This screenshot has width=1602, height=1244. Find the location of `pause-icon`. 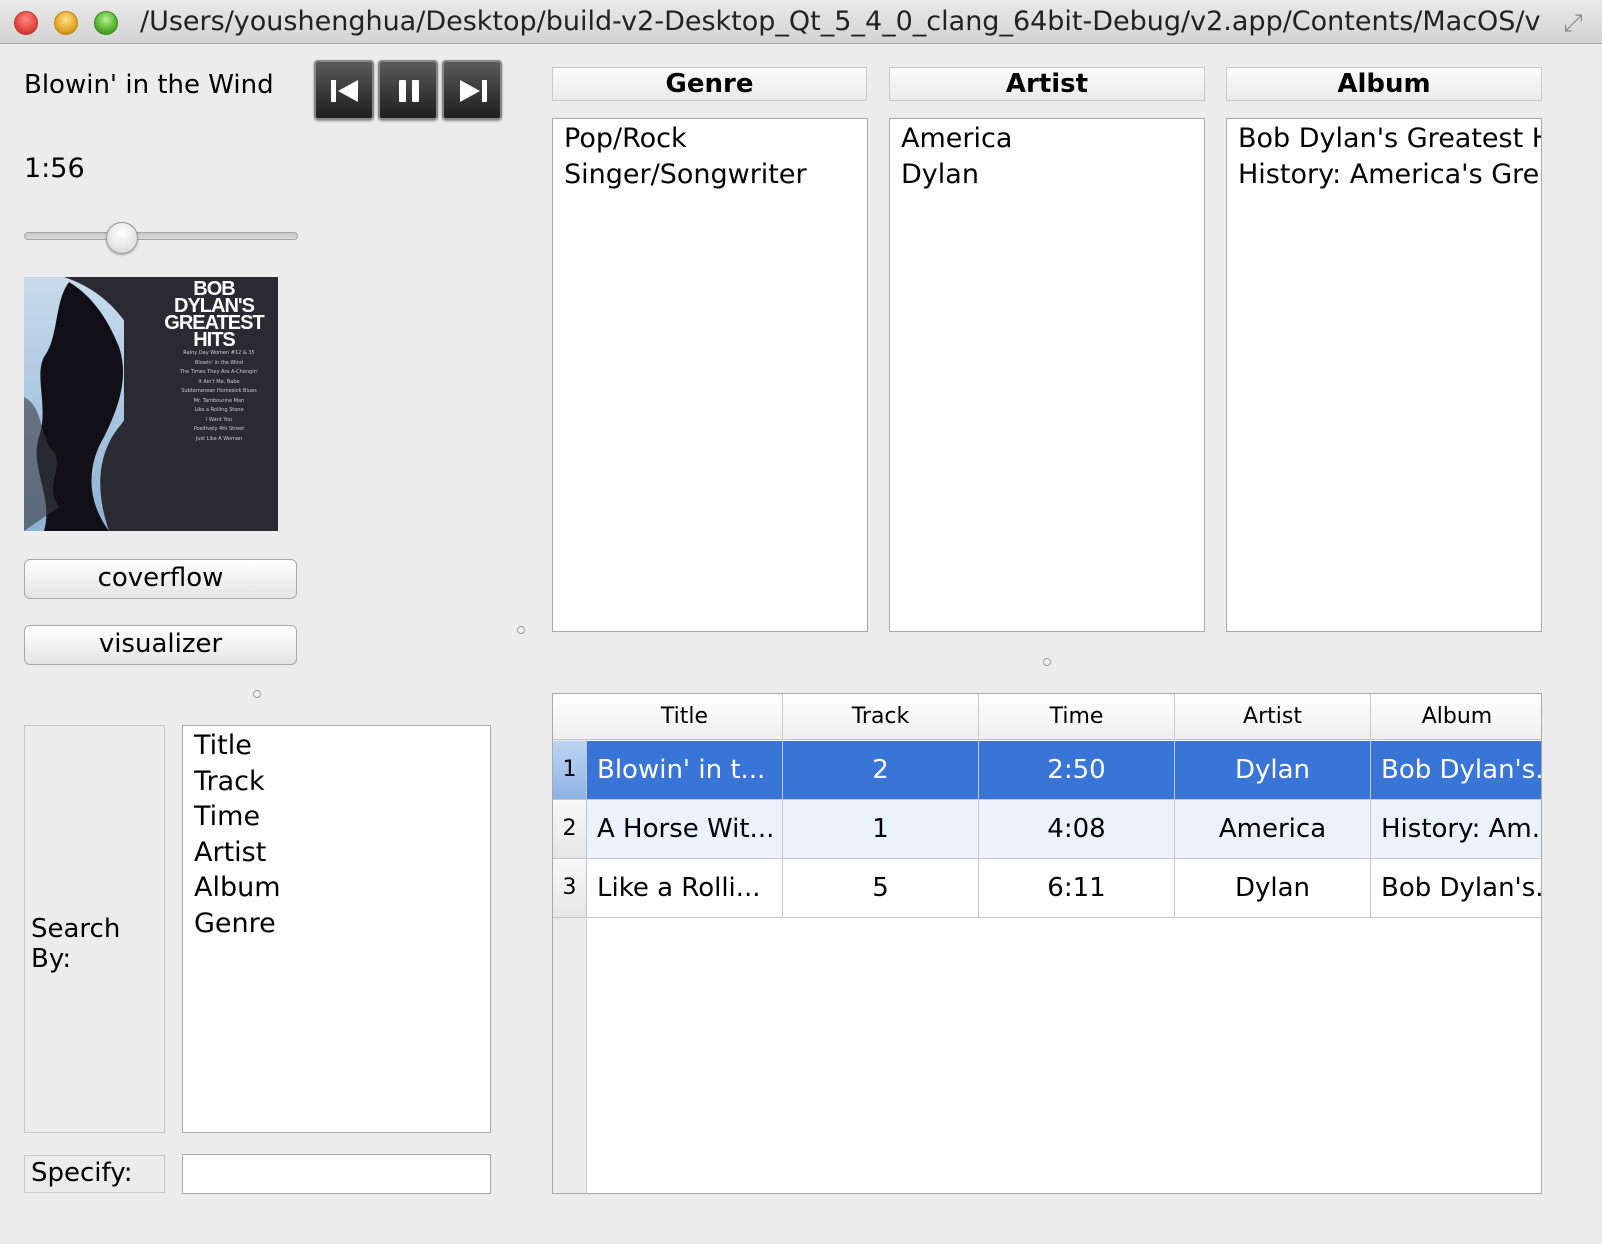

pause-icon is located at coordinates (409, 91).